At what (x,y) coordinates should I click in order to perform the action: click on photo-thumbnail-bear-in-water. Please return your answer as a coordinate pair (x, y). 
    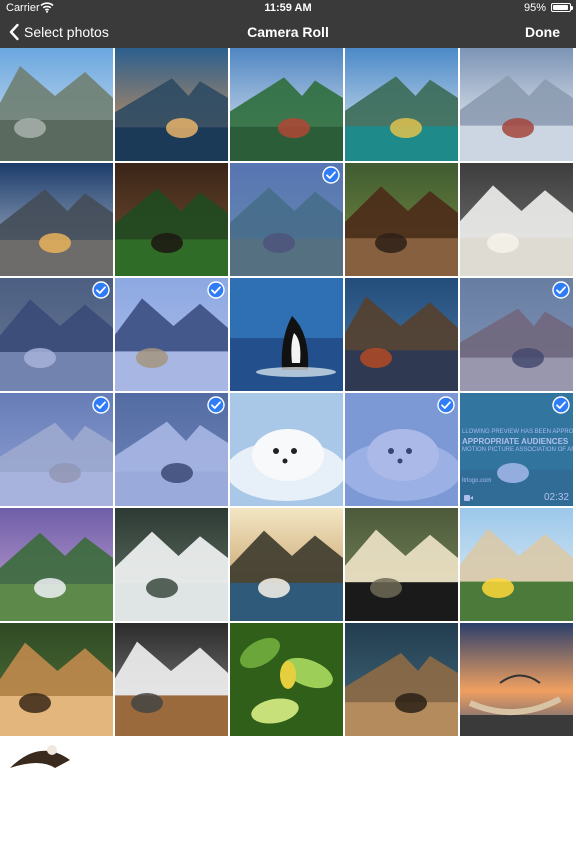
    Looking at the image, I should click on (401, 679).